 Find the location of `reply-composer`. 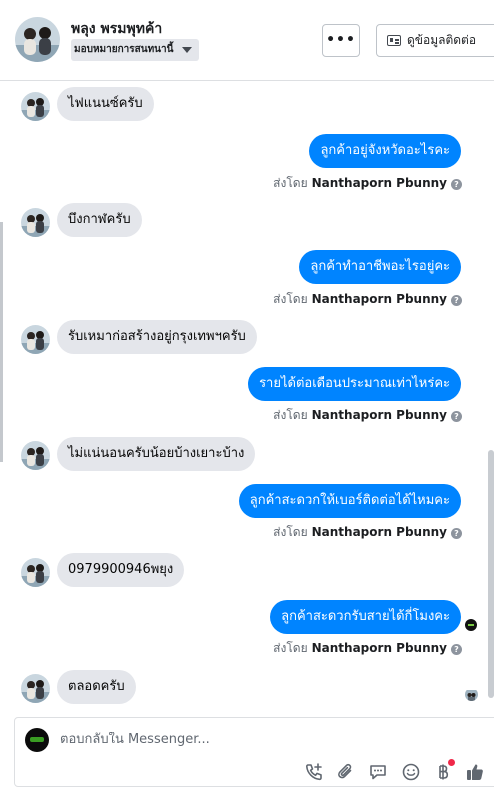

reply-composer is located at coordinates (254, 752).